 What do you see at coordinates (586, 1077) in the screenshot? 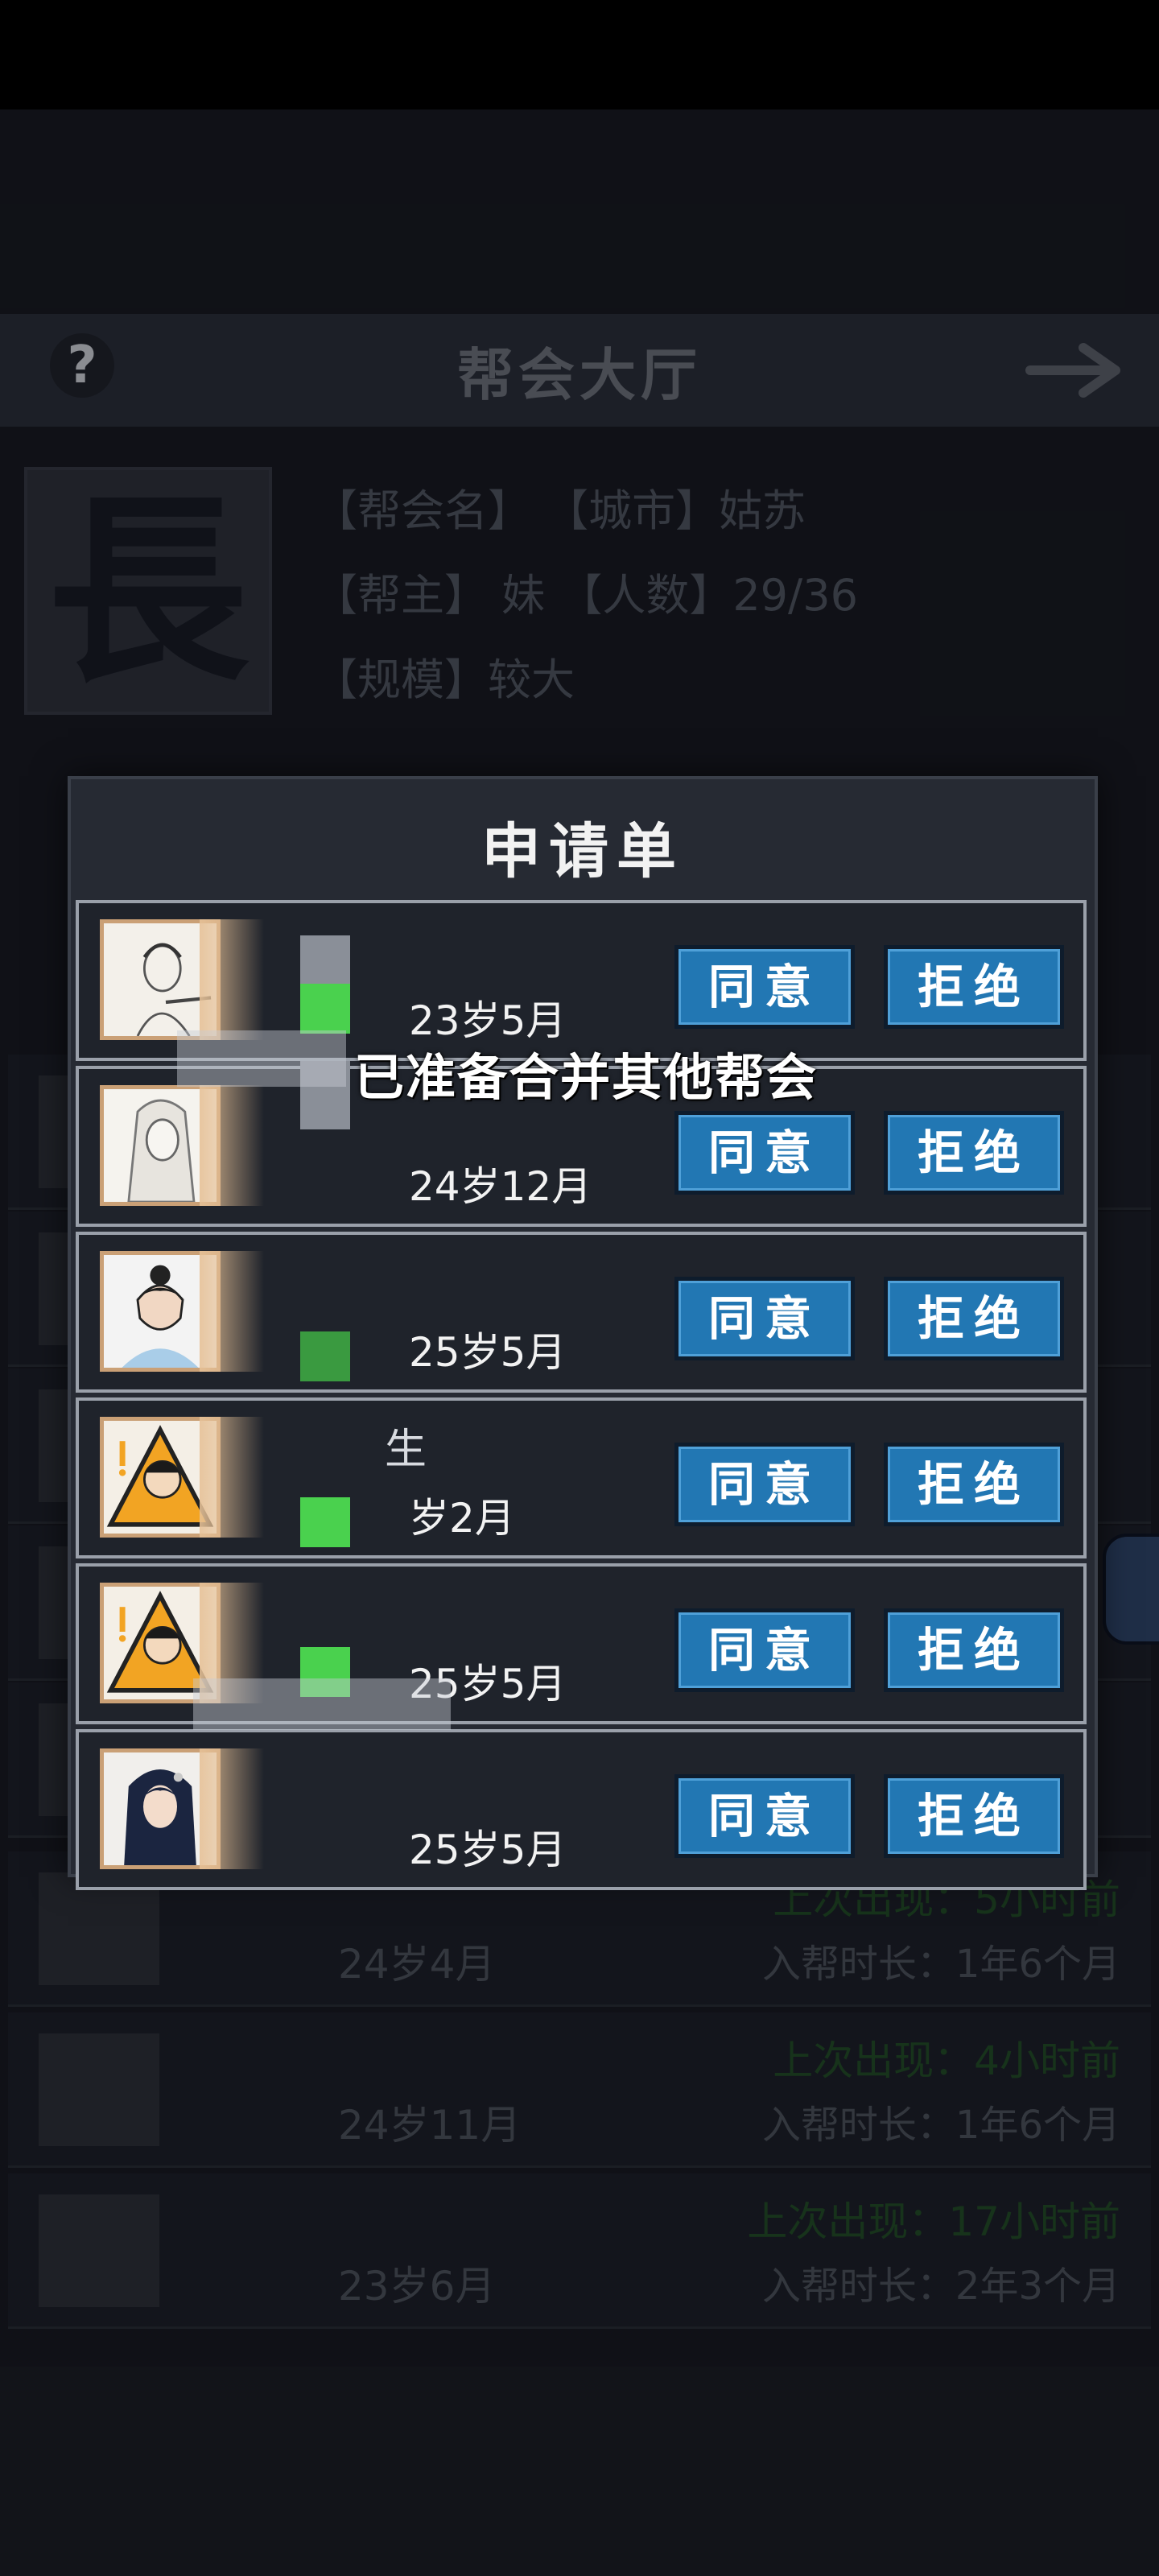
I see `toast-message: 已准备合并其他帮会` at bounding box center [586, 1077].